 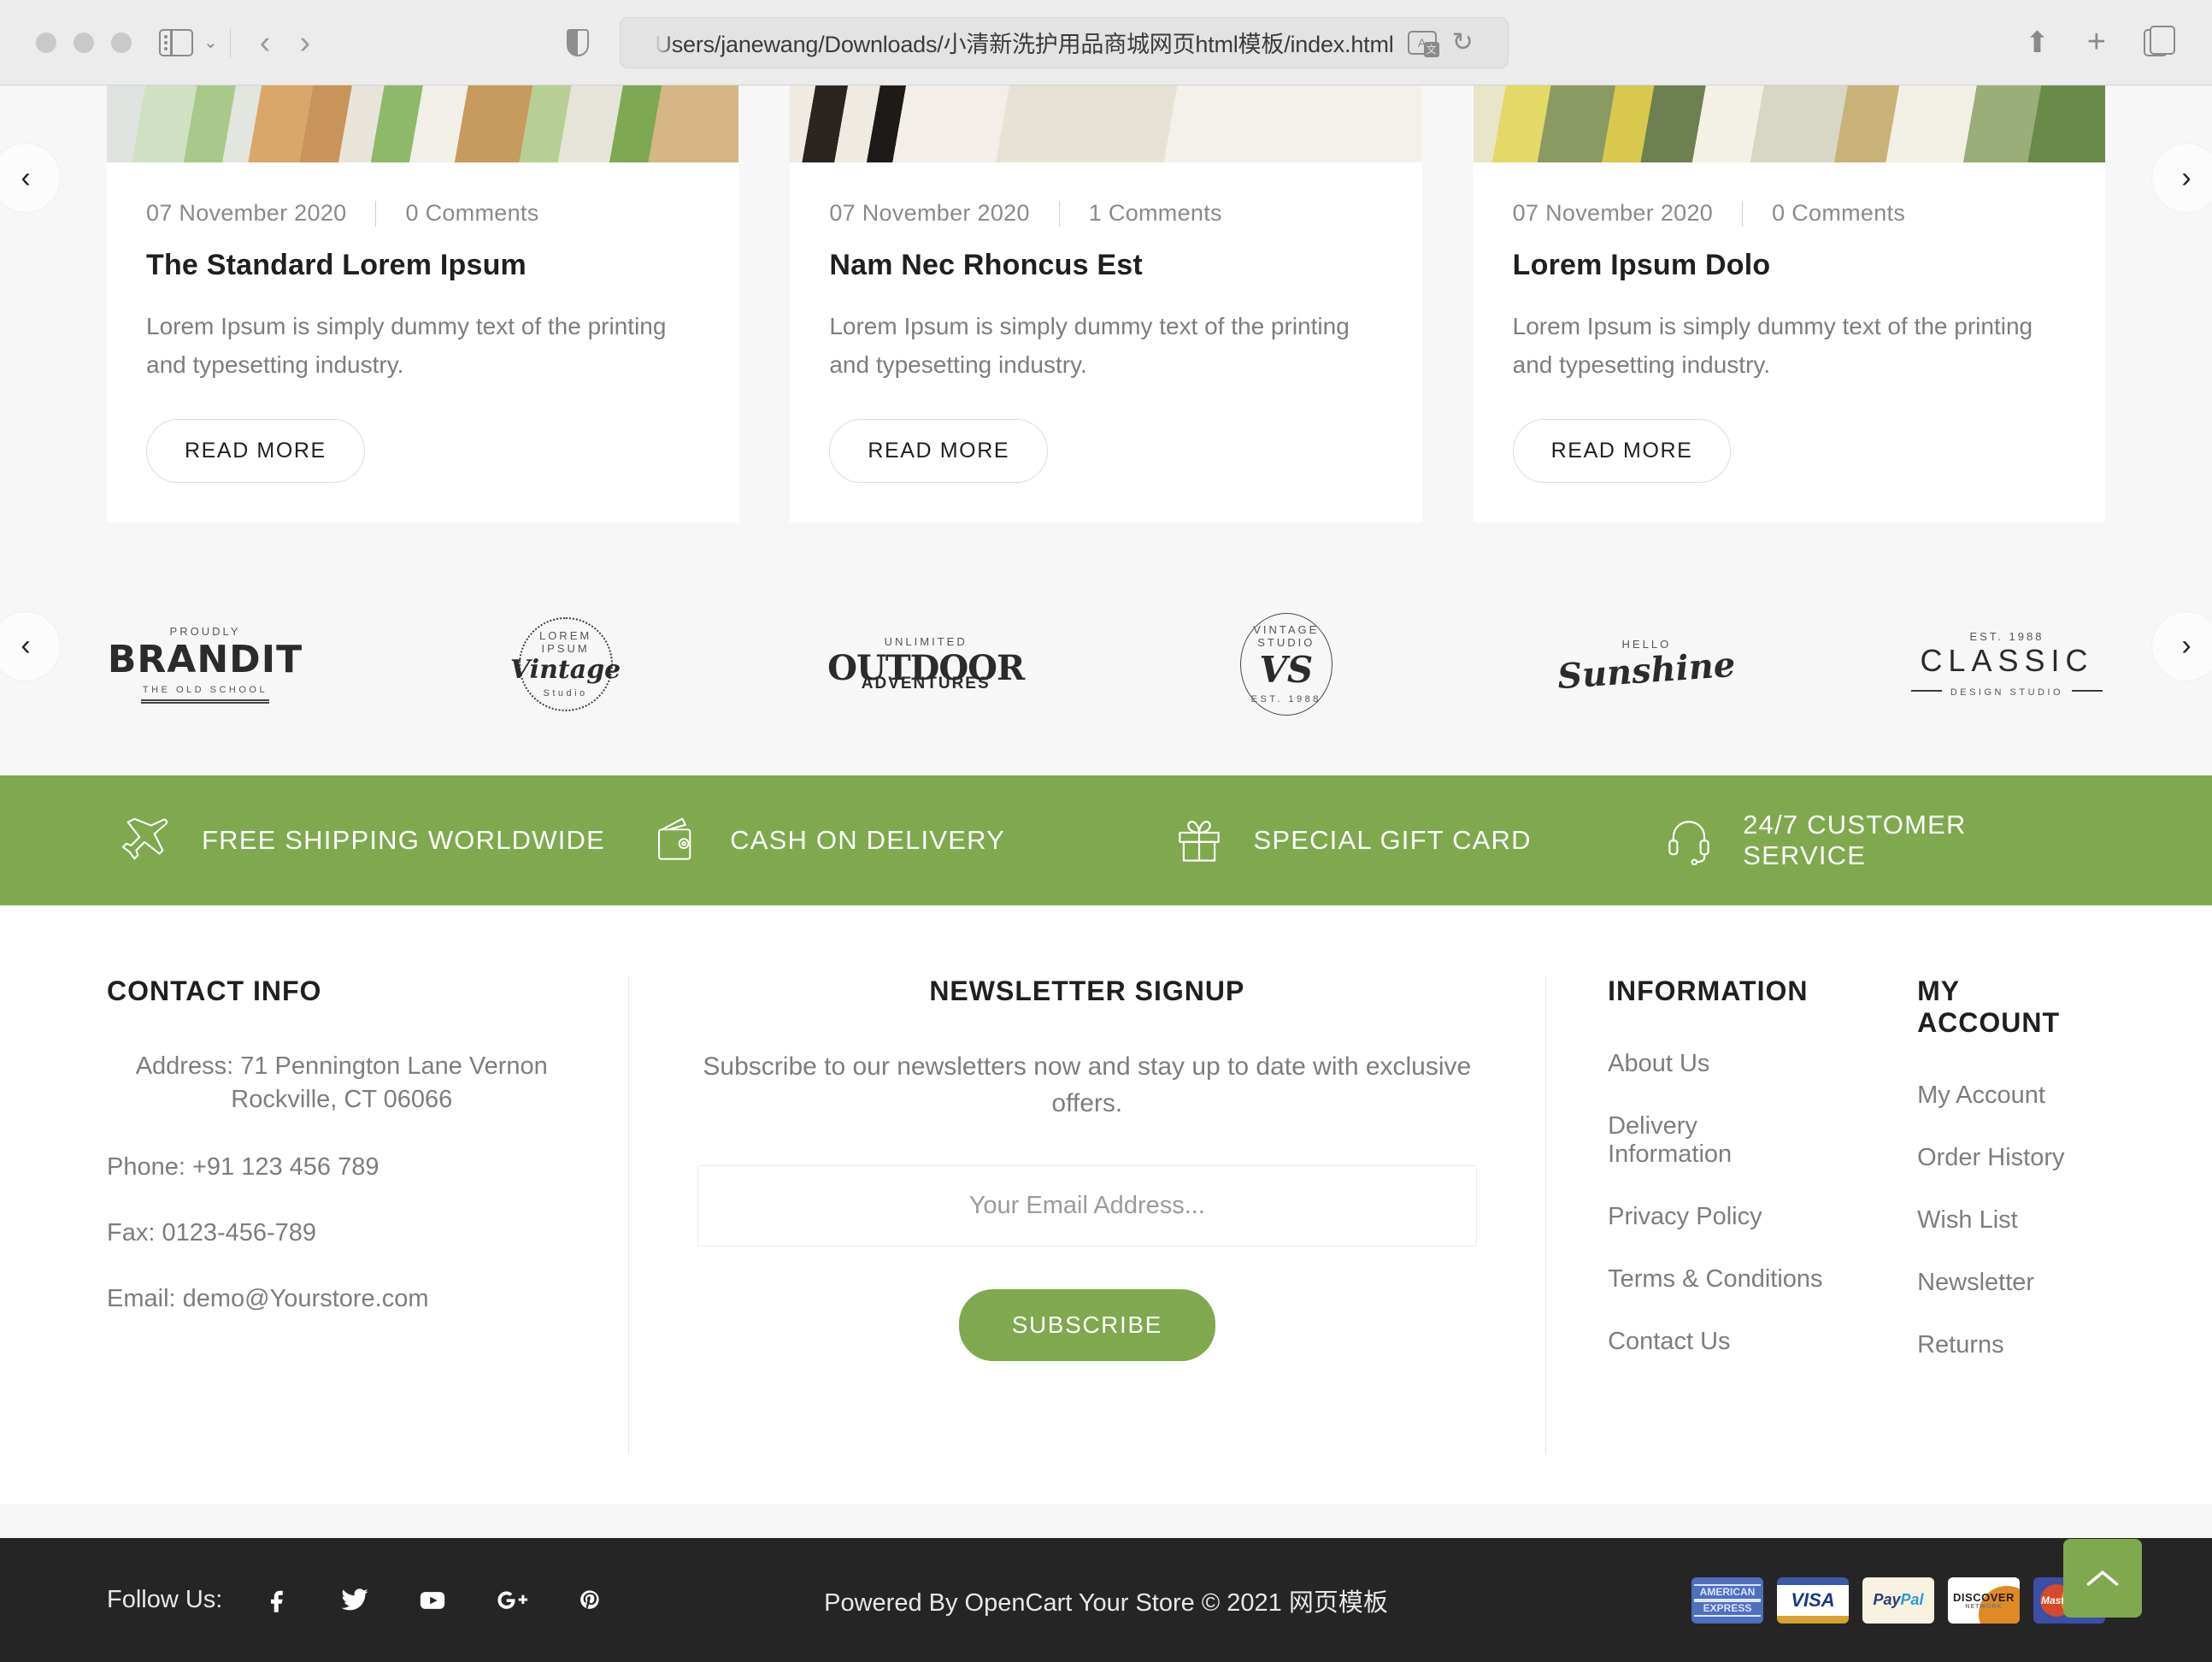 What do you see at coordinates (1105, 265) in the screenshot?
I see `blog-title: Nam Nec Rhoncus Est` at bounding box center [1105, 265].